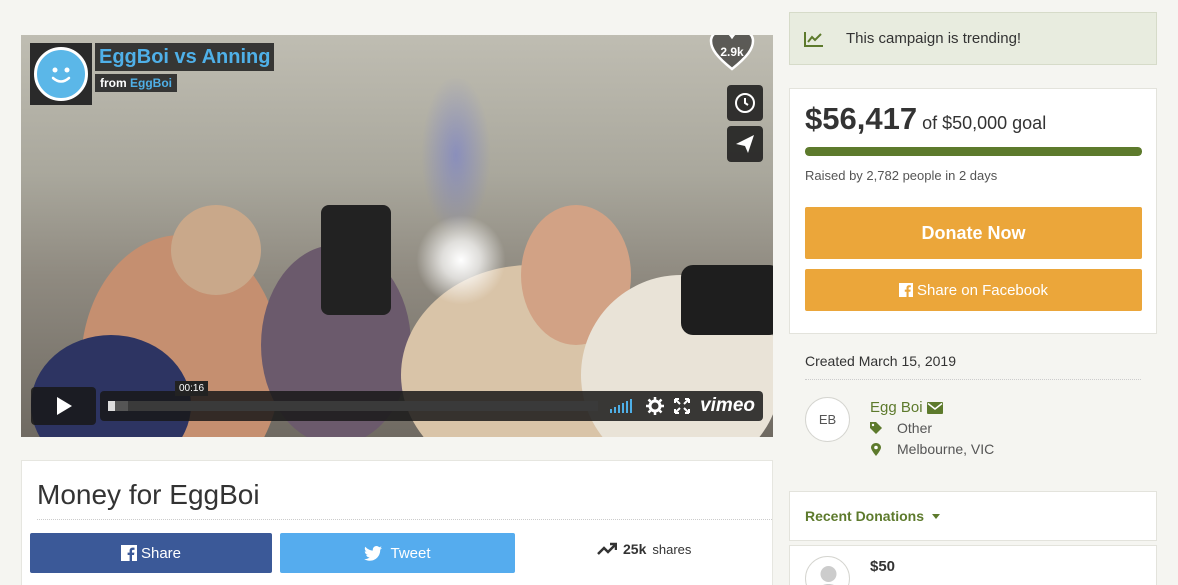 The height and width of the screenshot is (585, 1178). I want to click on video-scene-beam, so click(456, 155).